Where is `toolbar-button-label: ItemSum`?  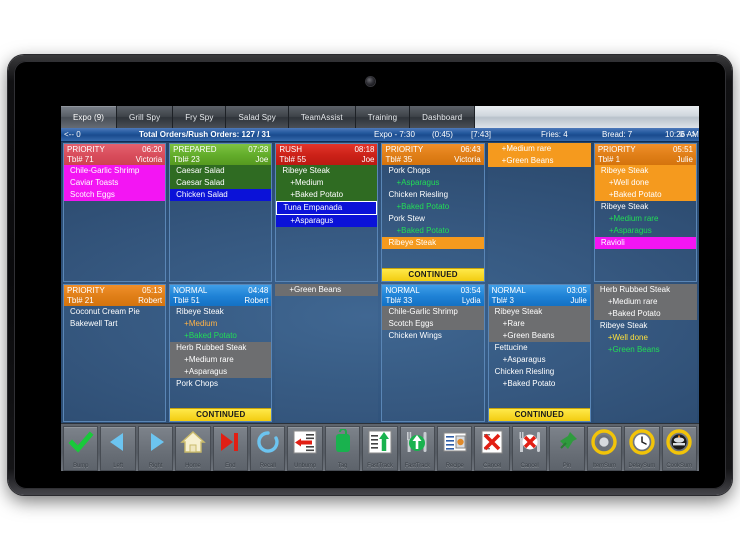 toolbar-button-label: ItemSum is located at coordinates (604, 466).